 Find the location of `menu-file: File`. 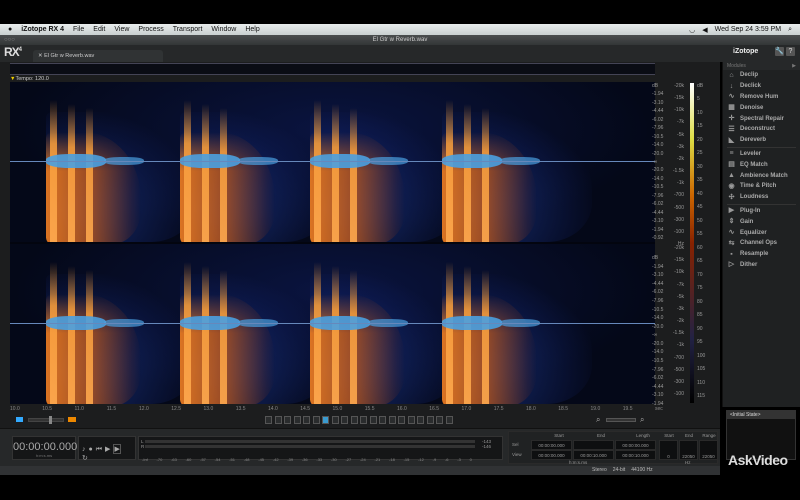

menu-file: File is located at coordinates (78, 29).